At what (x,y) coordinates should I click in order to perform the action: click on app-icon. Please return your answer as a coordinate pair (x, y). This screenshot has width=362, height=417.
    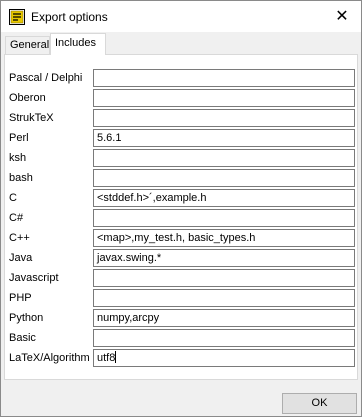
    Looking at the image, I should click on (17, 17).